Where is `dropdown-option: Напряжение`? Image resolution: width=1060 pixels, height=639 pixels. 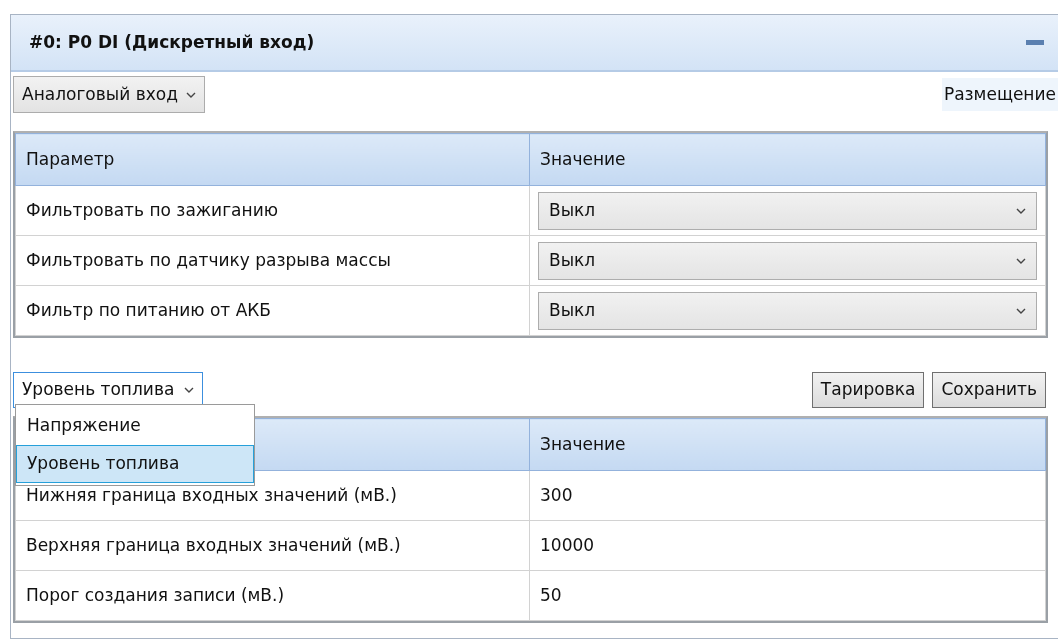 dropdown-option: Напряжение is located at coordinates (135, 426).